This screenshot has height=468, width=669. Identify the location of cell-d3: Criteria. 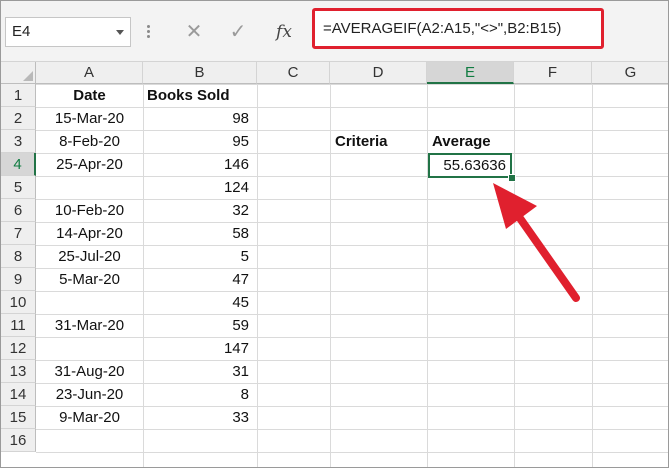
(379, 141).